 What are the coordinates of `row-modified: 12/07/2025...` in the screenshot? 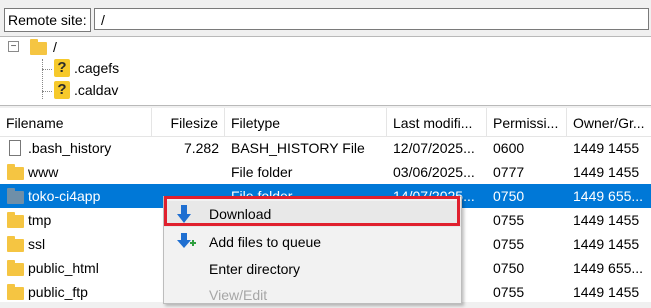 It's located at (434, 148).